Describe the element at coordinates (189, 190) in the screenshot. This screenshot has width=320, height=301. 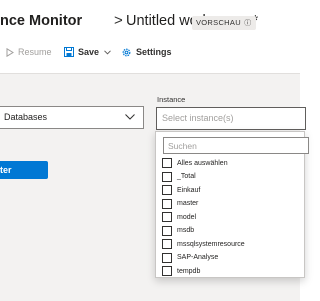
I see `option-label: Einkauf` at that location.